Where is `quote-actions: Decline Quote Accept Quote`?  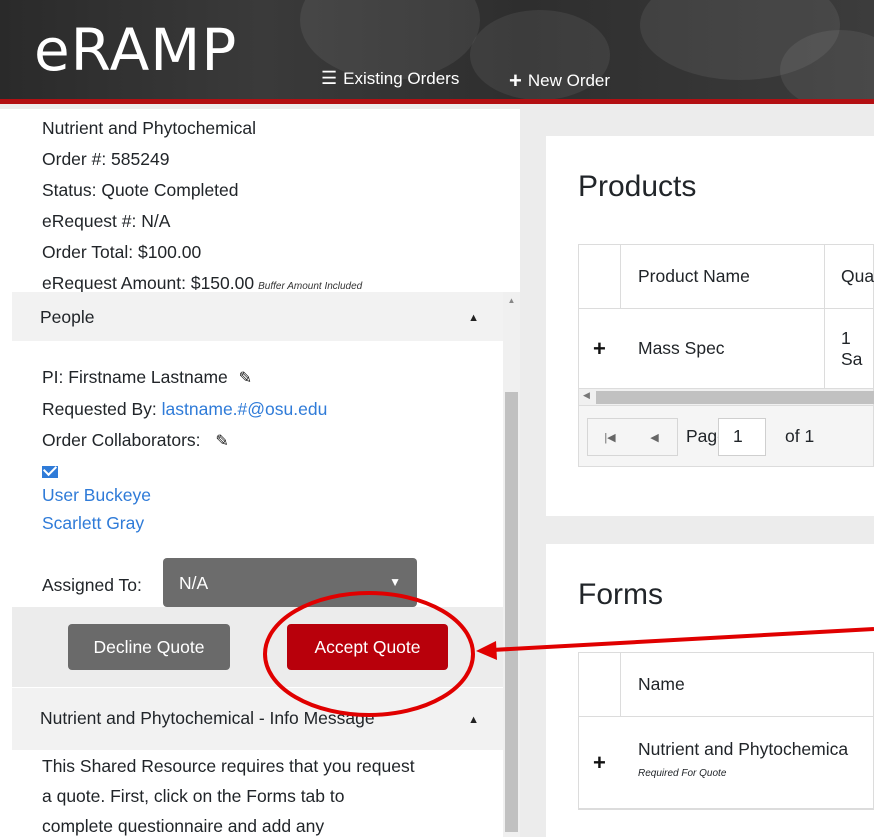
quote-actions: Decline Quote Accept Quote is located at coordinates (257, 647).